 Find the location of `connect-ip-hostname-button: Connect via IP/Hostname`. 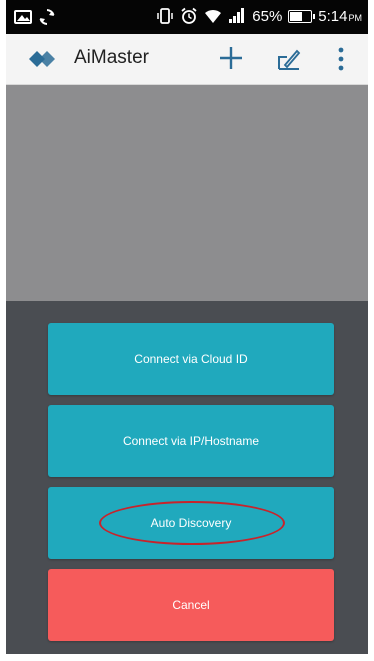

connect-ip-hostname-button: Connect via IP/Hostname is located at coordinates (191, 441).